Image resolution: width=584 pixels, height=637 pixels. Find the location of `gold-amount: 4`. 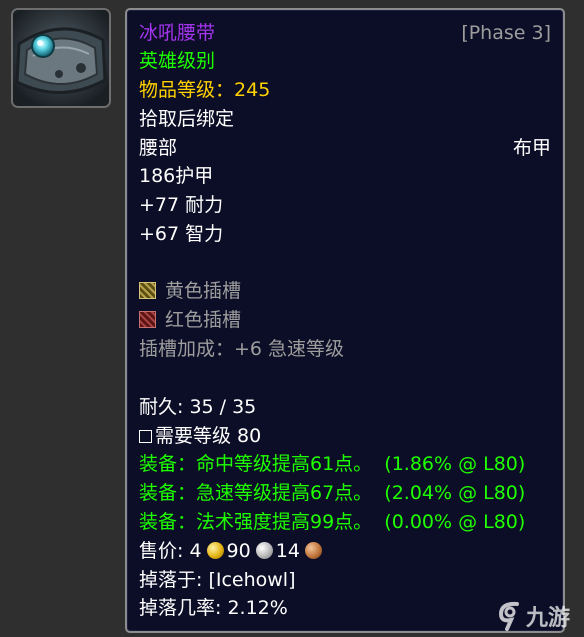

gold-amount: 4 is located at coordinates (195, 551).